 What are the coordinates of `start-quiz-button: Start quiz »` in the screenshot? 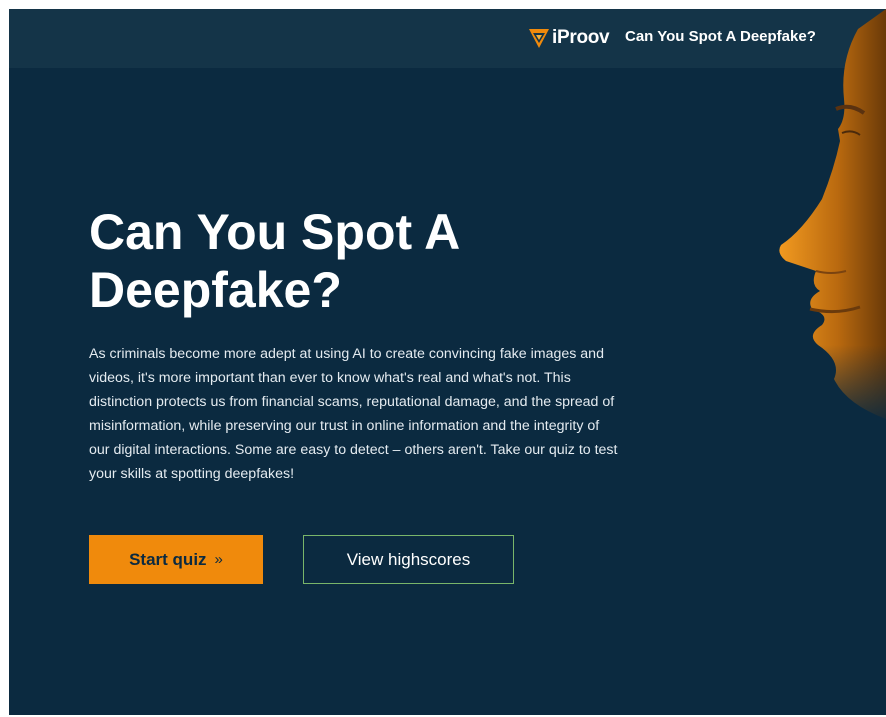 It's located at (176, 559).